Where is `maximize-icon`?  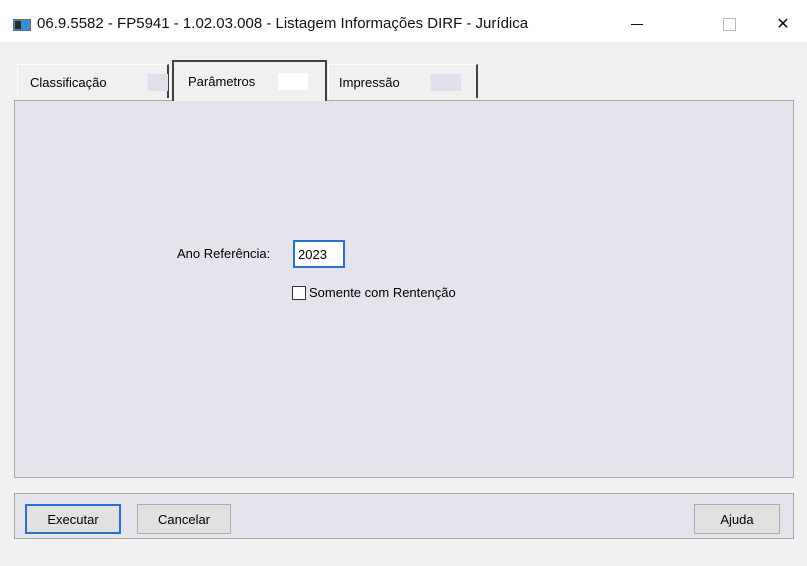 maximize-icon is located at coordinates (729, 24).